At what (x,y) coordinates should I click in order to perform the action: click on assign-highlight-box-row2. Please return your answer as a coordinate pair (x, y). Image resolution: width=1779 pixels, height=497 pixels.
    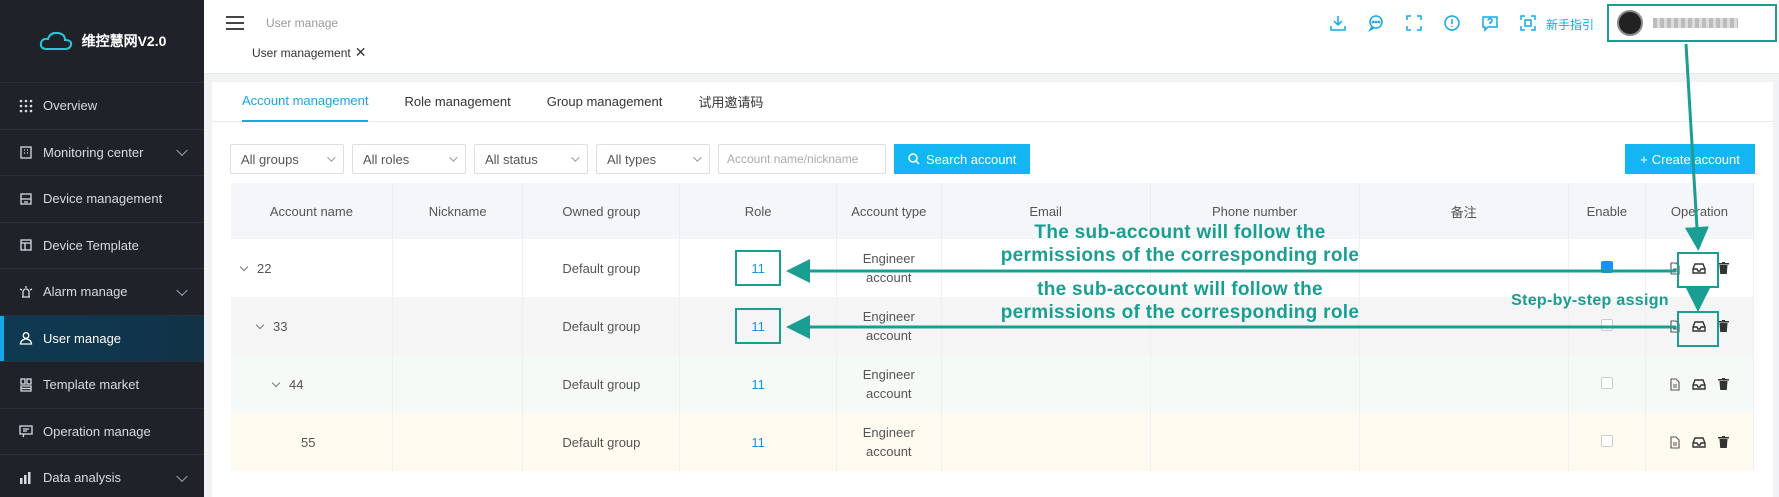
    Looking at the image, I should click on (1698, 329).